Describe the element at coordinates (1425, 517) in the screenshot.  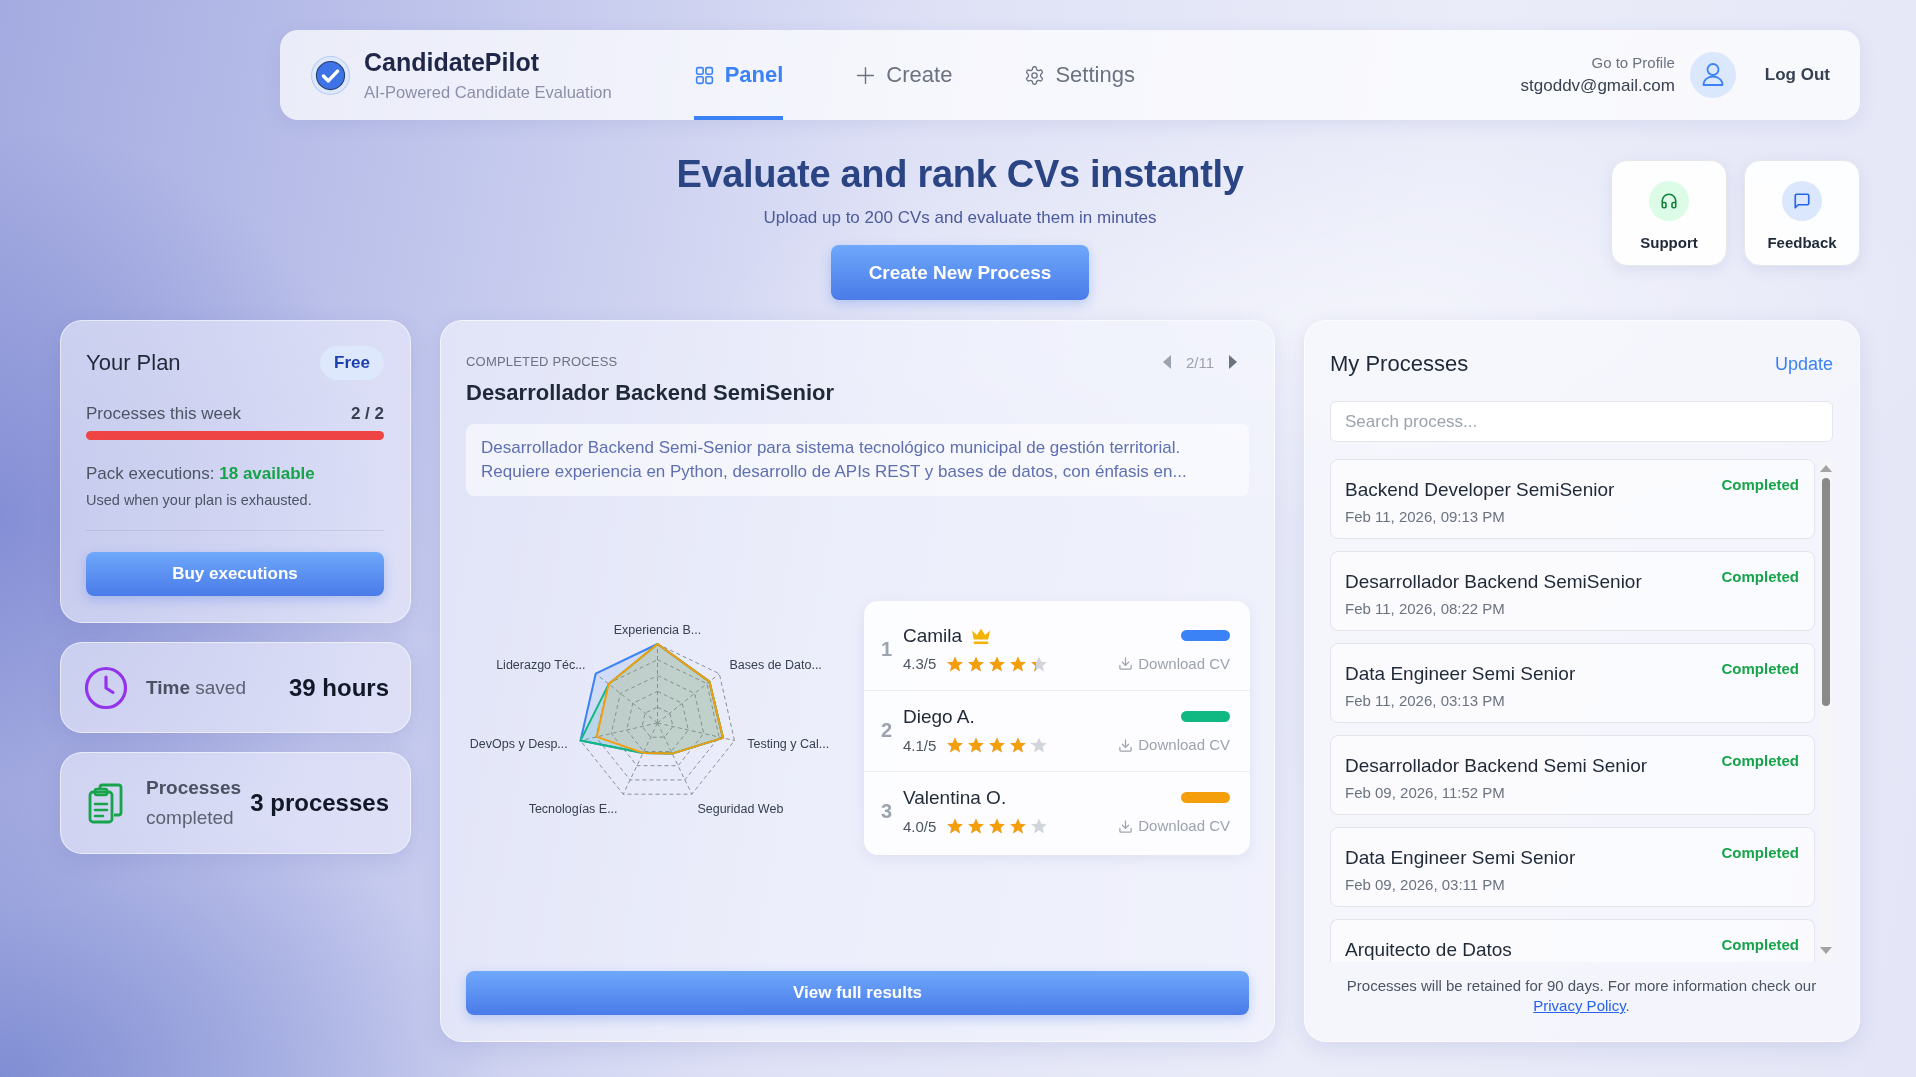
I see `process-date: Feb 11, 2026, 09:13 PM` at that location.